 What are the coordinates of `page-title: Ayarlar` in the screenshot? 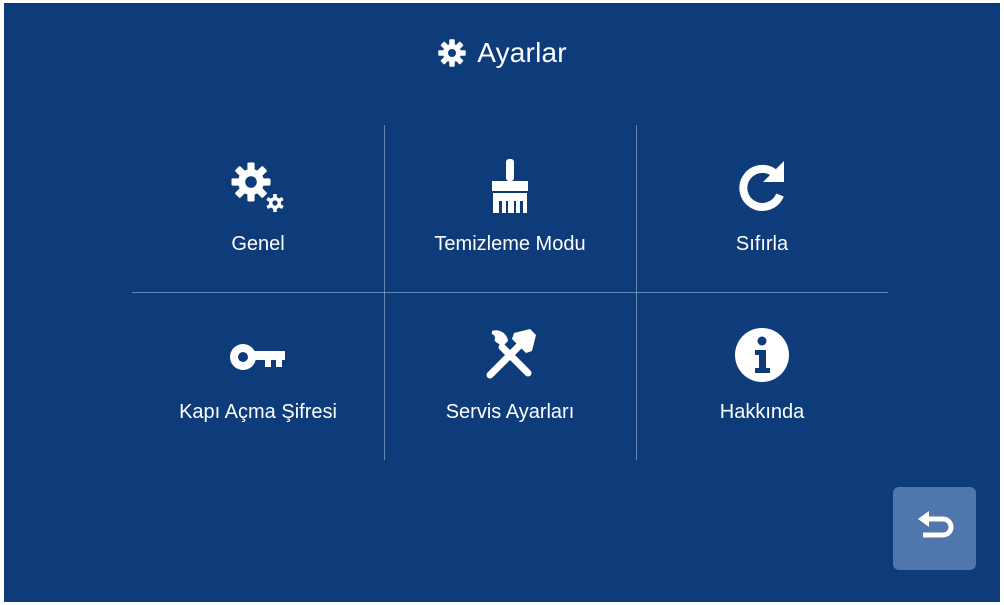 It's located at (502, 53).